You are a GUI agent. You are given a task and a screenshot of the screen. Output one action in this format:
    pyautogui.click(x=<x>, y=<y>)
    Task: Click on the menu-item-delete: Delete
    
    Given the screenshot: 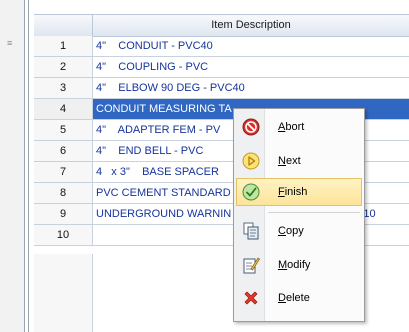 What is the action you would take?
    pyautogui.click(x=299, y=298)
    